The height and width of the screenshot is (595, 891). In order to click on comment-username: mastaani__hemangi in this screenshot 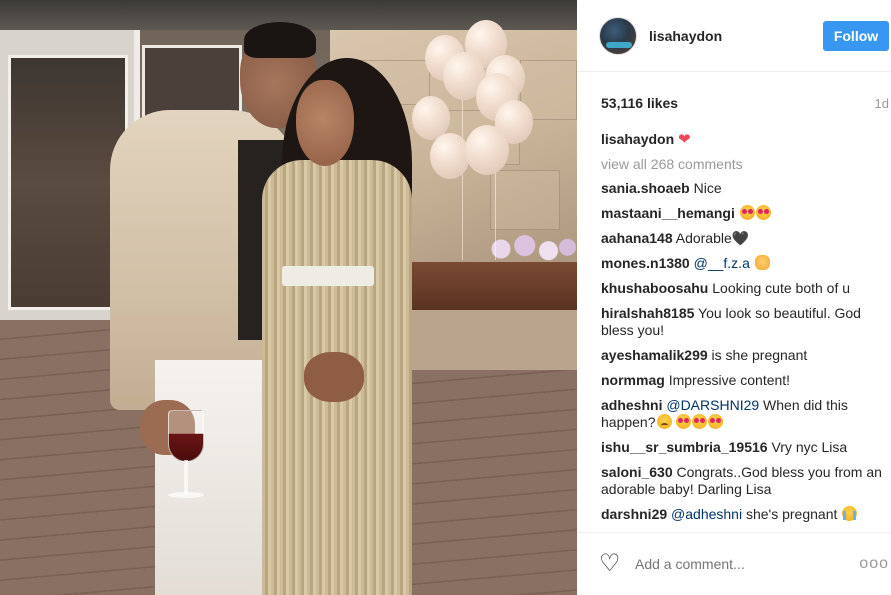, I will do `click(668, 213)`.